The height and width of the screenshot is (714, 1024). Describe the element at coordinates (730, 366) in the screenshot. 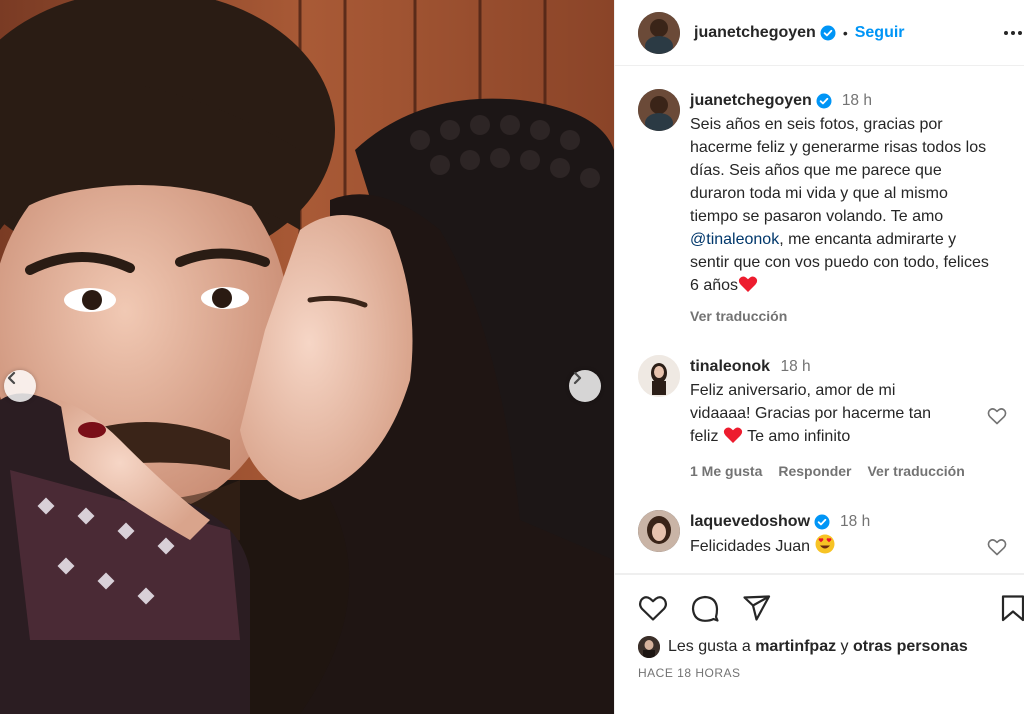

I see `commenter-username: tinaleonok` at that location.